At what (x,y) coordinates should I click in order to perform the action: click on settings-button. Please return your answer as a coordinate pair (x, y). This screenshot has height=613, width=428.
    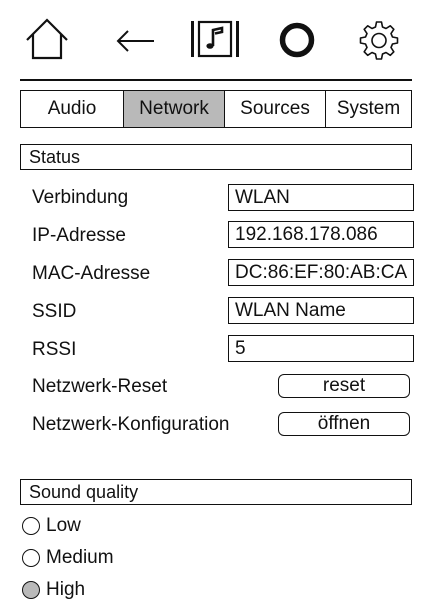
    Looking at the image, I should click on (379, 39).